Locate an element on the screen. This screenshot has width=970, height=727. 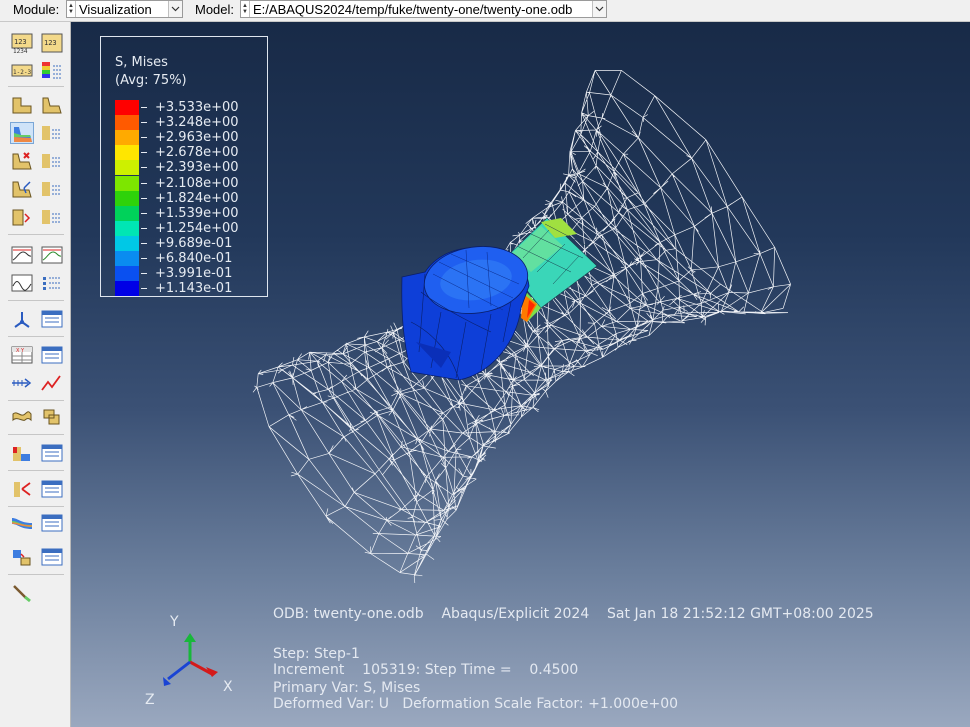
svg-text: 123 is located at coordinates (20, 42).